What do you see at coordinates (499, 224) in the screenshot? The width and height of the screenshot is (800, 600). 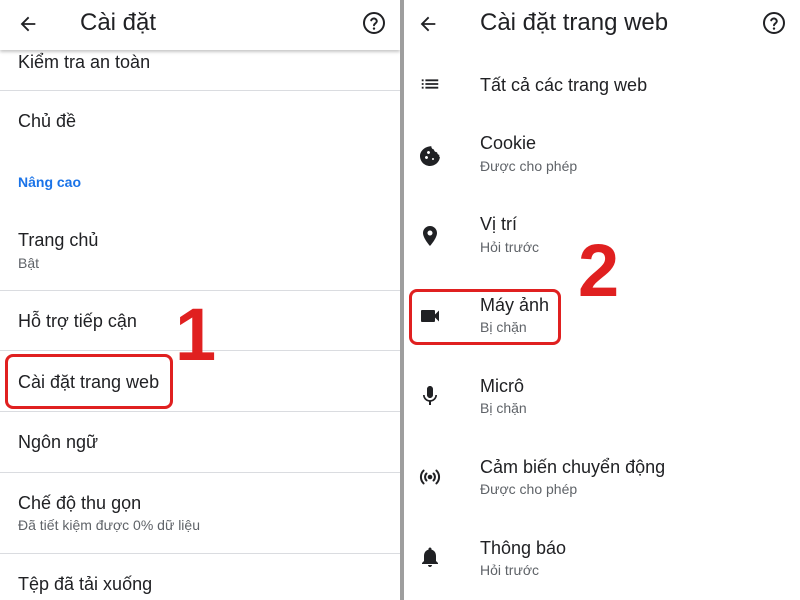 I see `location-label: Vị trí` at bounding box center [499, 224].